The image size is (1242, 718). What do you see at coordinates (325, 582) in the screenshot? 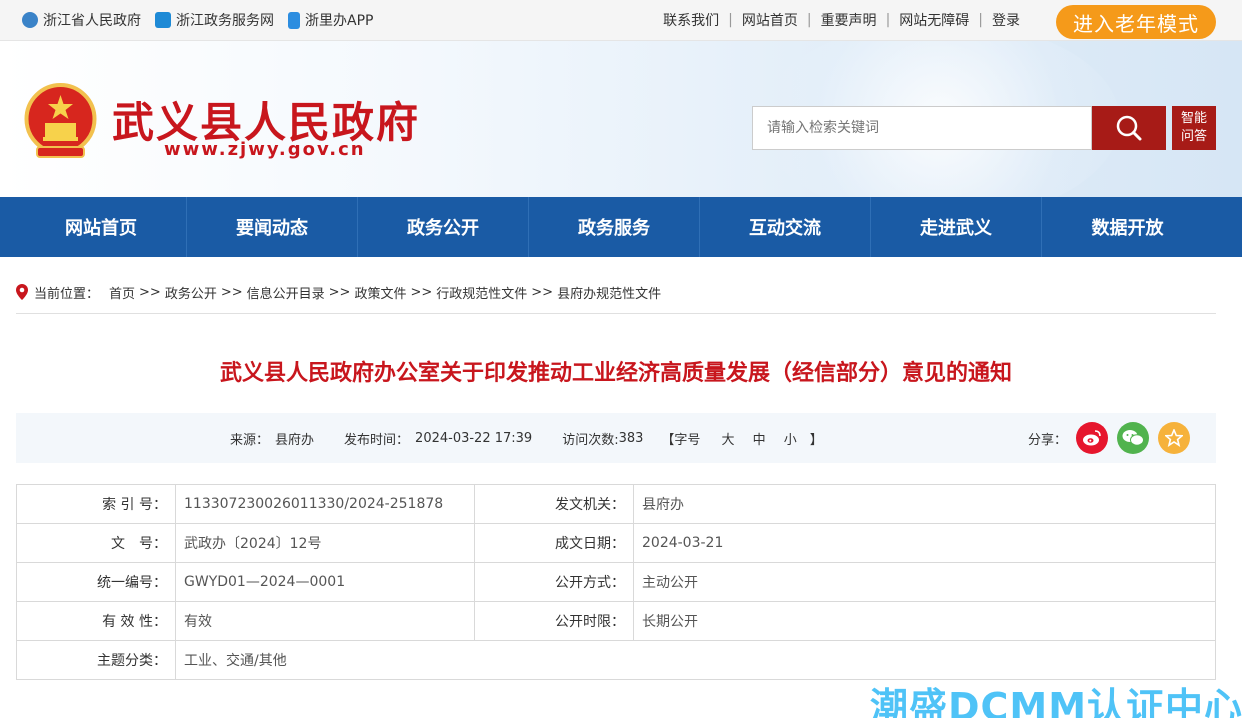
I see `value-unified-no: GWYD01—2024—0001` at bounding box center [325, 582].